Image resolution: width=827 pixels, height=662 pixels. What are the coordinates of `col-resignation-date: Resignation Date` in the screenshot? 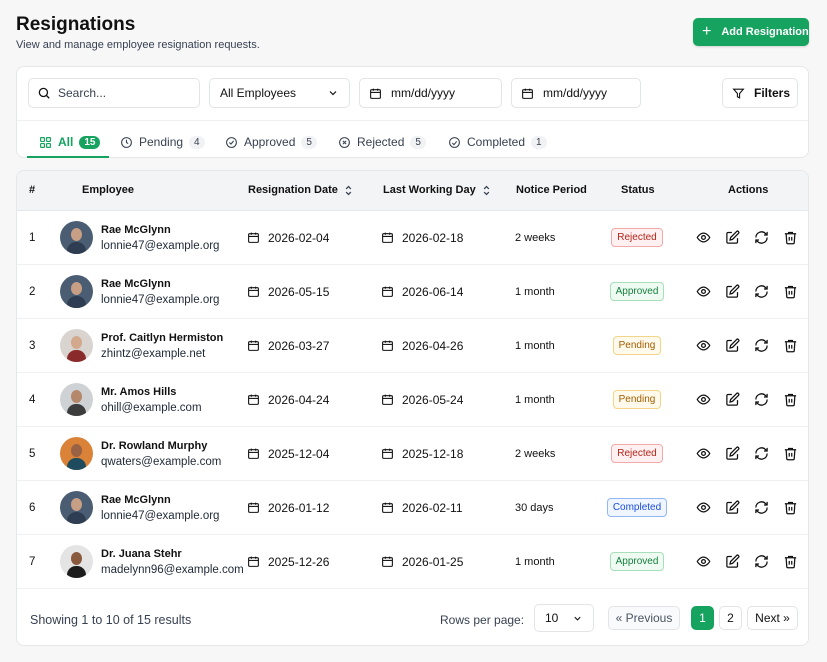 It's located at (300, 190).